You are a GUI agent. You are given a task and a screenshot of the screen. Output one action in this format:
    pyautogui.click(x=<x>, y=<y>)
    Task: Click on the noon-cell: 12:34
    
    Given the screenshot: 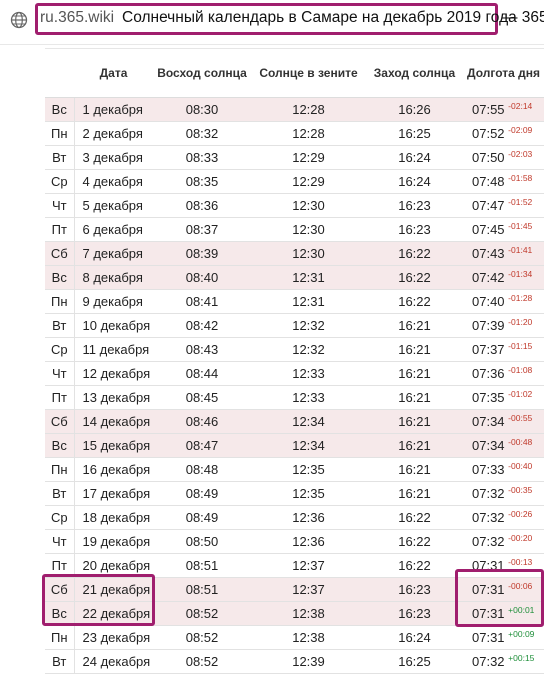 What is the action you would take?
    pyautogui.click(x=308, y=445)
    